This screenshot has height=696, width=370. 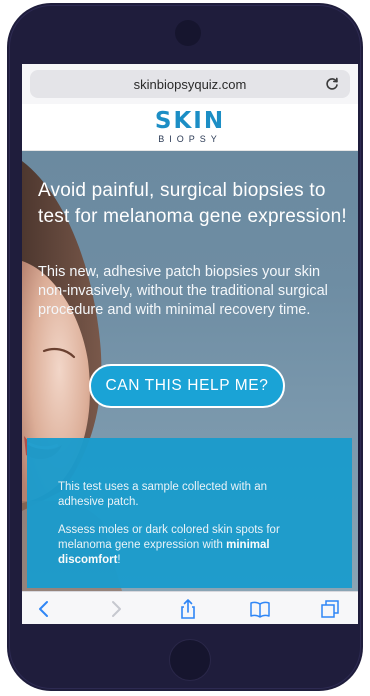 What do you see at coordinates (44, 609) in the screenshot?
I see `back-icon` at bounding box center [44, 609].